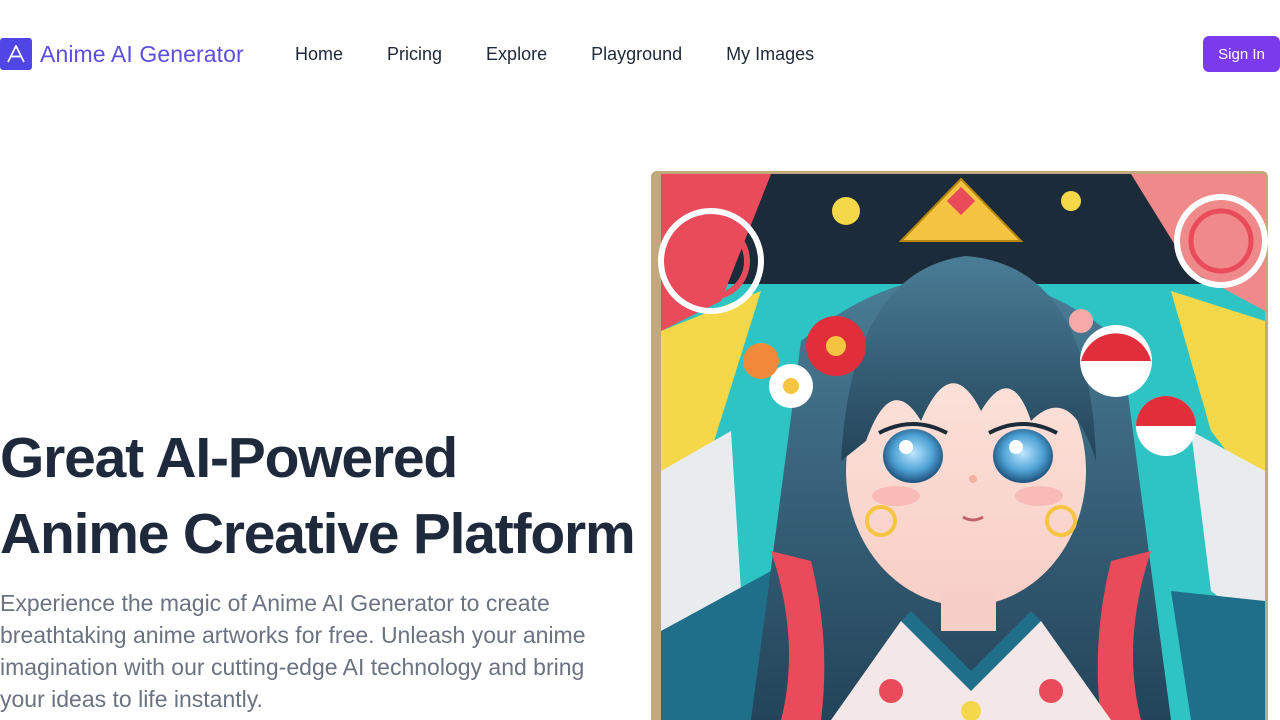 The height and width of the screenshot is (720, 1280). What do you see at coordinates (16, 54) in the screenshot?
I see `letter-a-logo-icon` at bounding box center [16, 54].